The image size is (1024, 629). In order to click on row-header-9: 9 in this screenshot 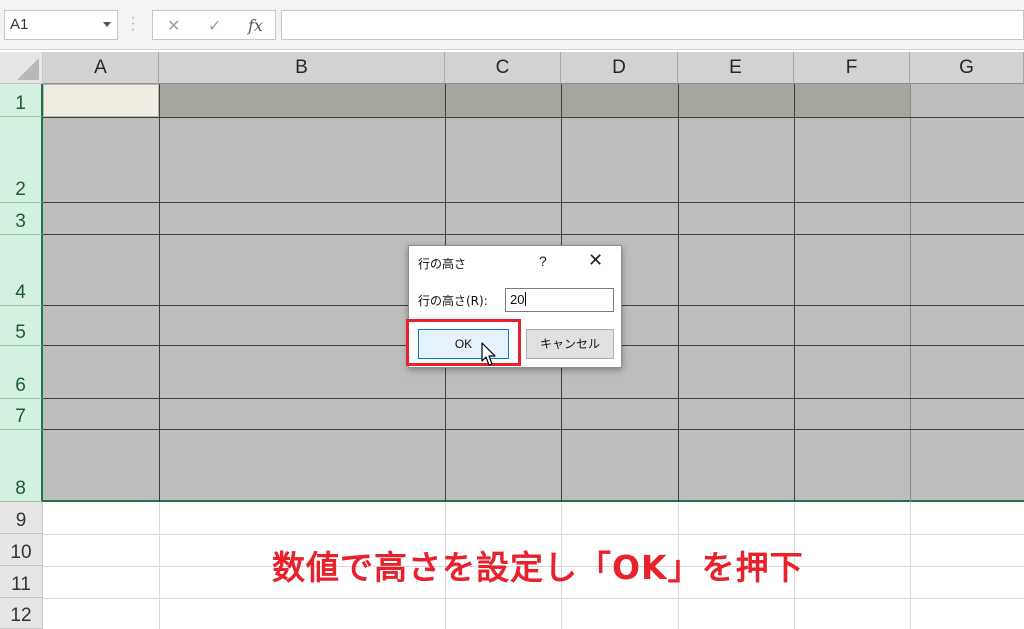, I will do `click(21, 518)`.